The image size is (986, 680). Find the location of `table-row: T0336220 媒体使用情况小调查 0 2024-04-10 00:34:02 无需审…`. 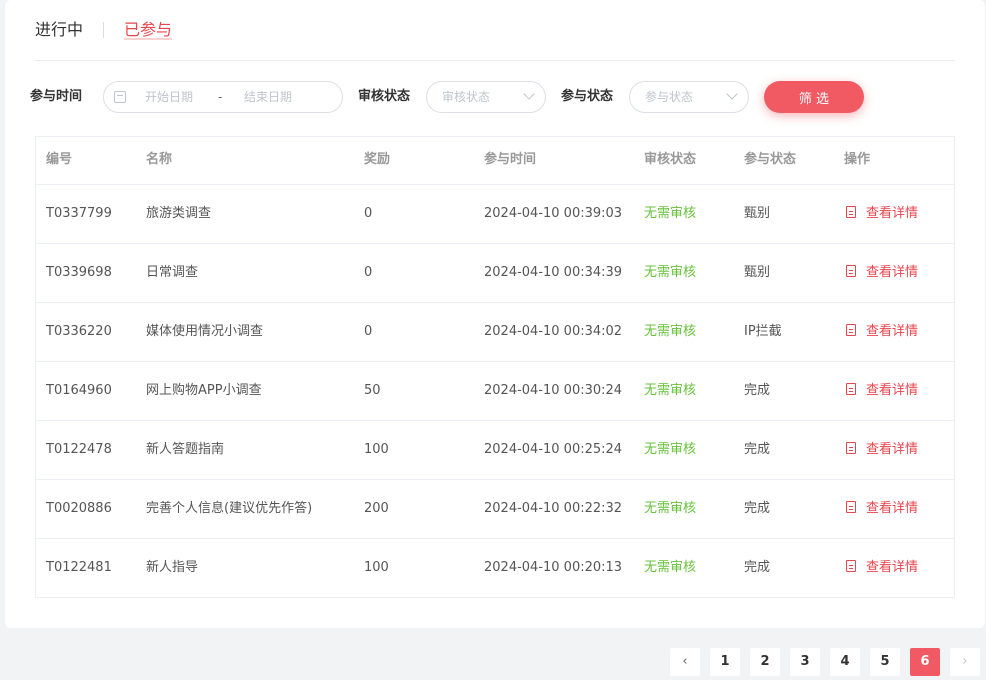

table-row: T0336220 媒体使用情况小调查 0 2024-04-10 00:34:02 无需审… is located at coordinates (495, 332).